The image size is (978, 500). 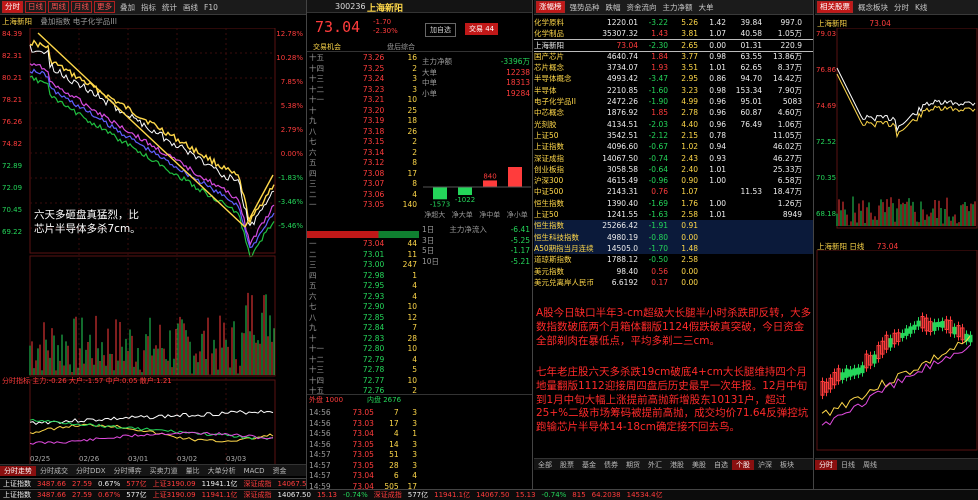 What do you see at coordinates (585, 7) in the screenshot?
I see `ranking-tab: 强势品种` at bounding box center [585, 7].